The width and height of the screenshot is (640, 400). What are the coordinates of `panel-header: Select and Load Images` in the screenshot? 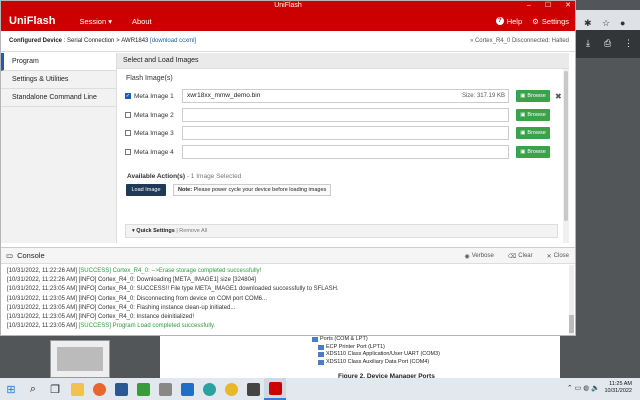 It's located at (343, 61).